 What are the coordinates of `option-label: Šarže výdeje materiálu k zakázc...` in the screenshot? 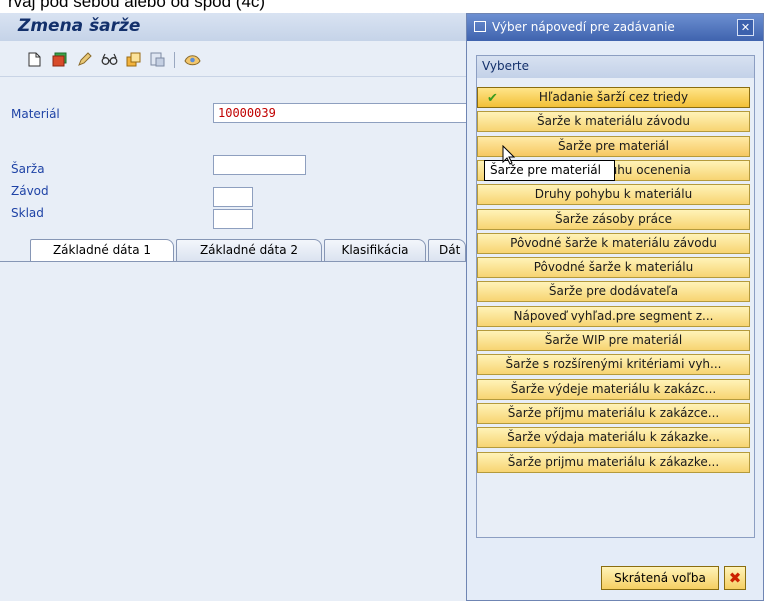 It's located at (613, 388).